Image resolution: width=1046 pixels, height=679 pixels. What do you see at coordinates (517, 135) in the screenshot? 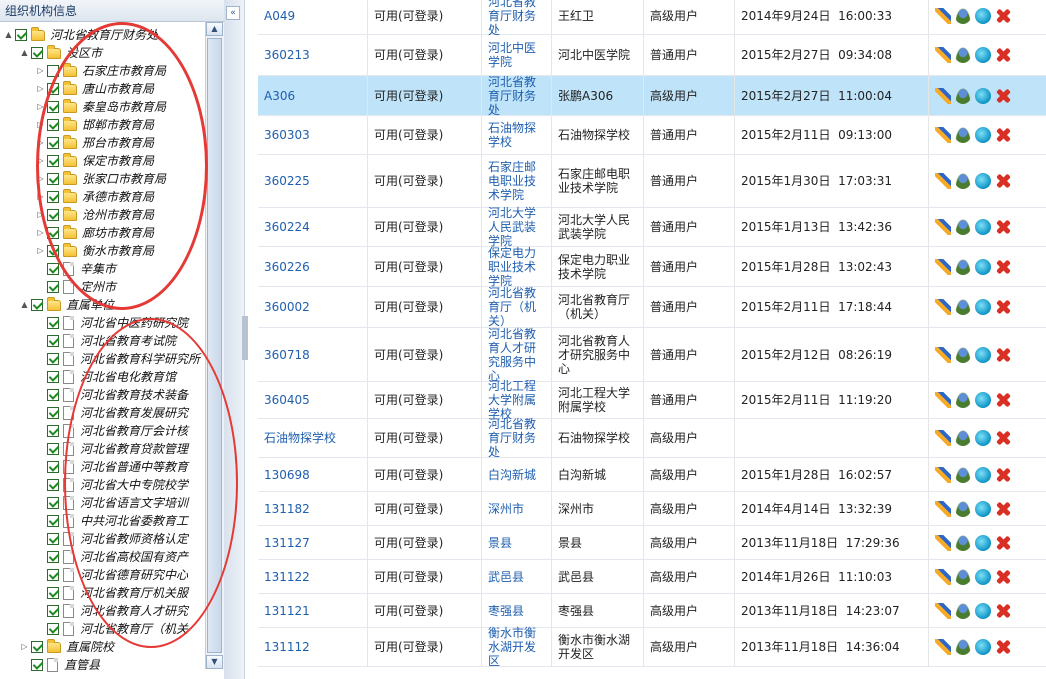
I see `unit-link: 石油物探学校` at bounding box center [517, 135].